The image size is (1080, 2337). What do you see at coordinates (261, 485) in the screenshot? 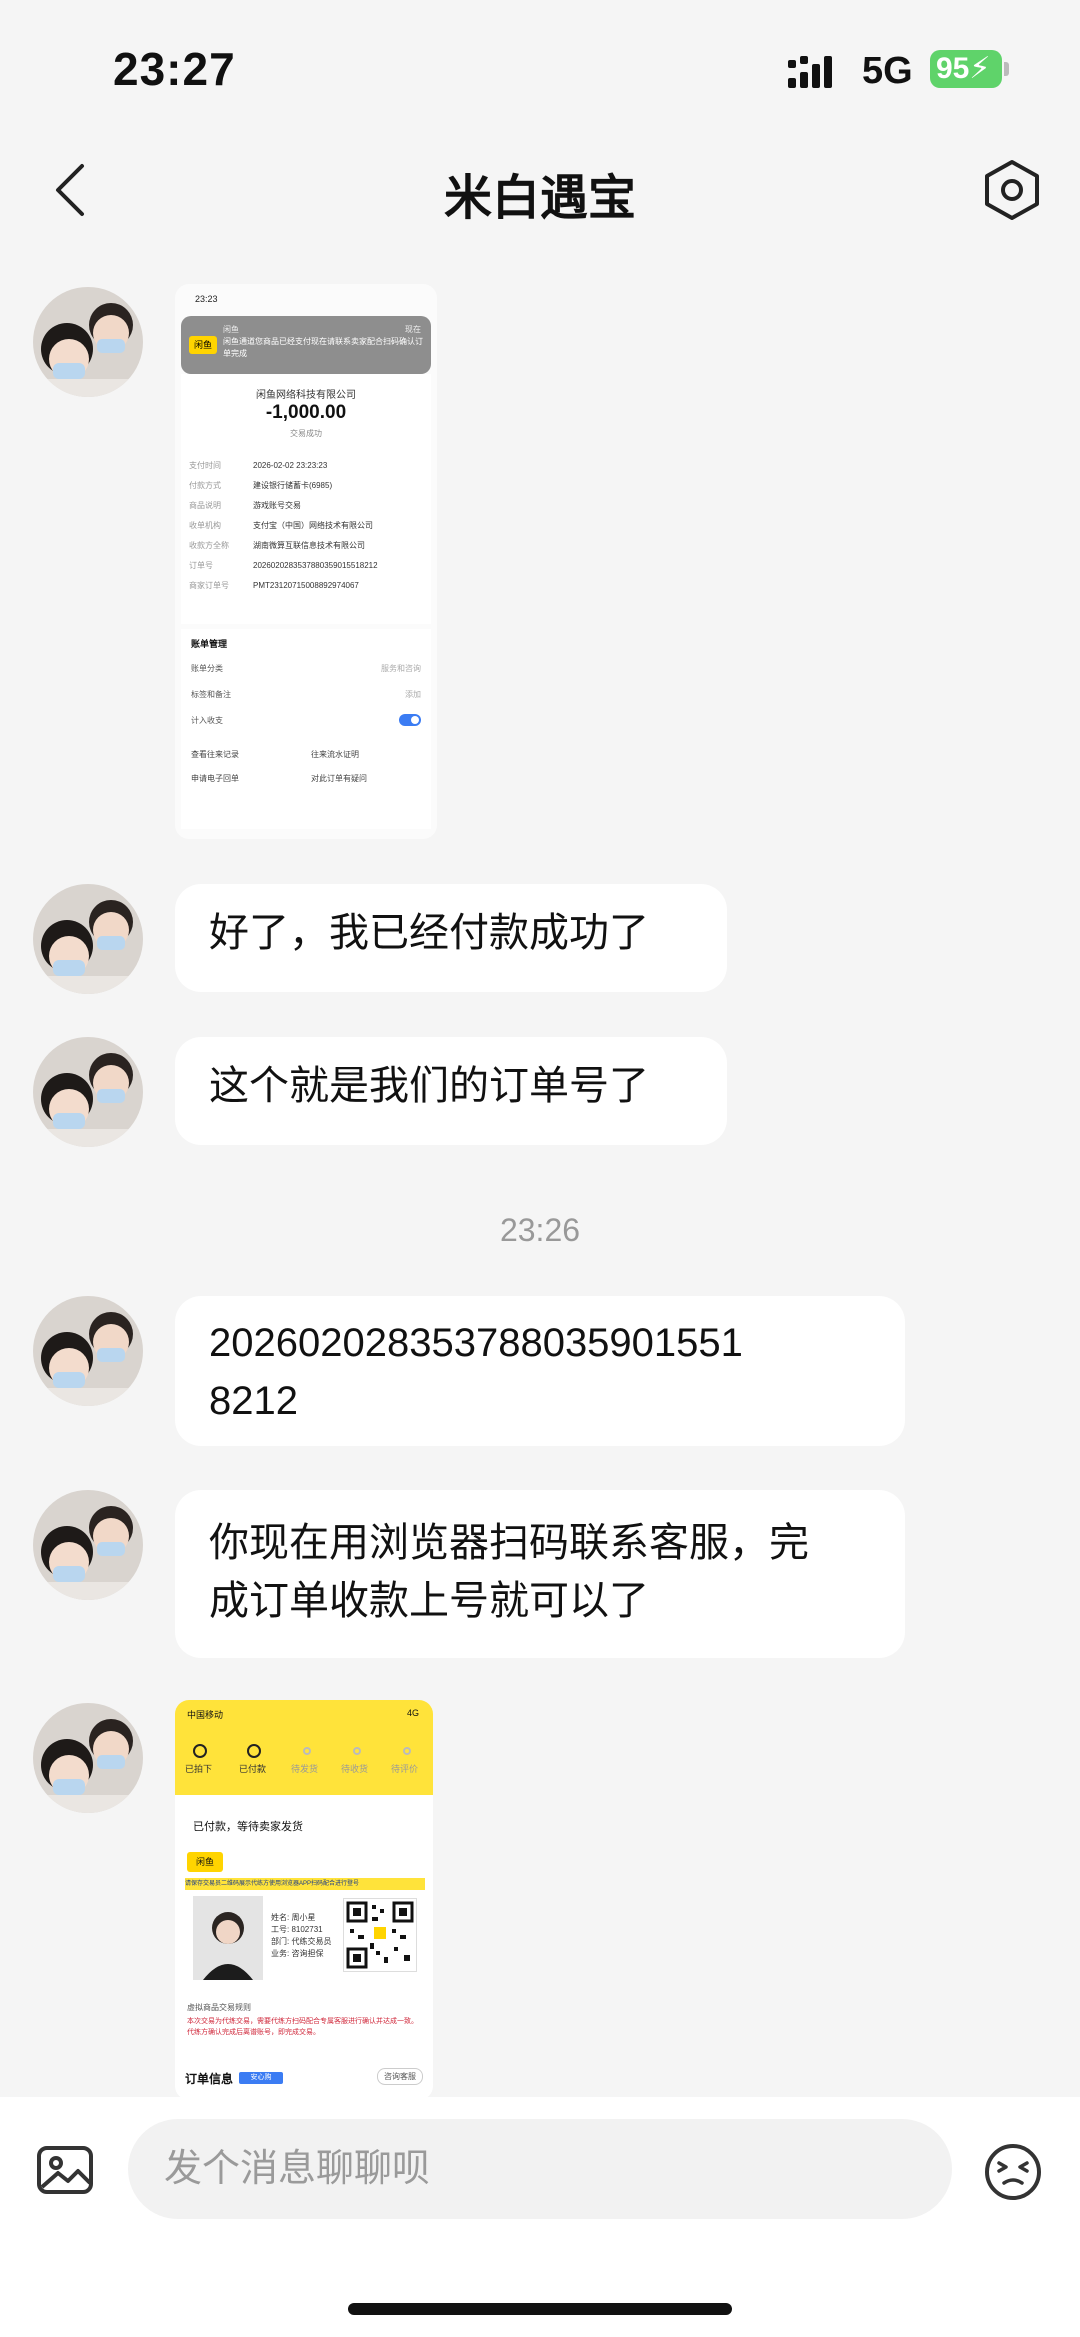
I see `receipt-row: 付款方式 建设银行储蓄卡(6985)` at bounding box center [261, 485].